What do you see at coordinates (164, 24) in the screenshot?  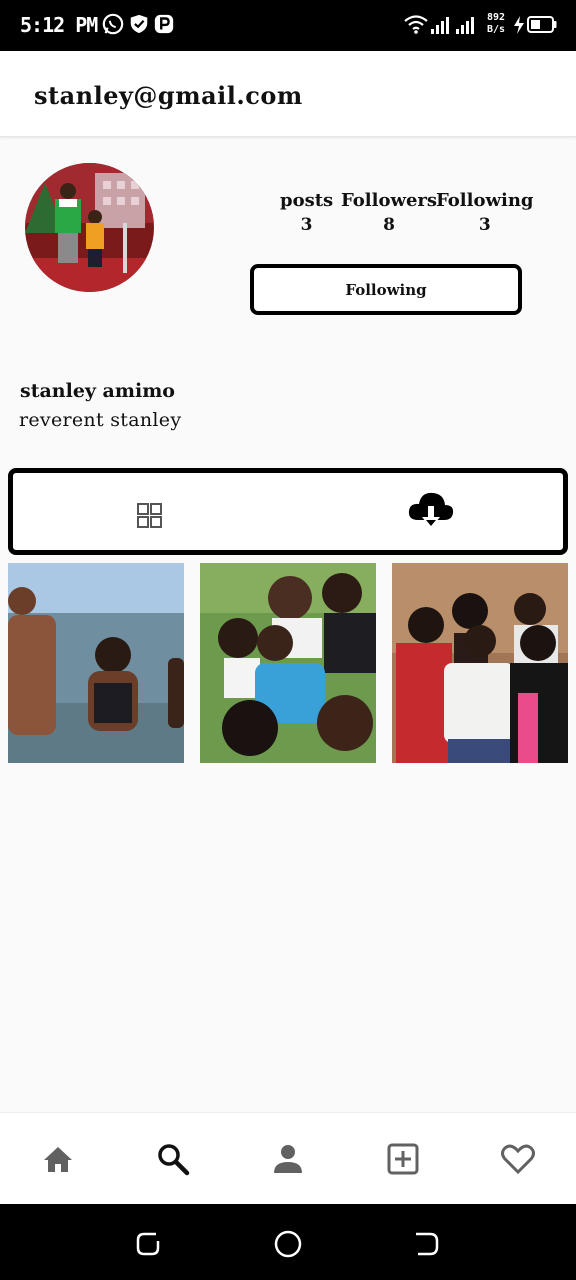 I see `p-icon` at bounding box center [164, 24].